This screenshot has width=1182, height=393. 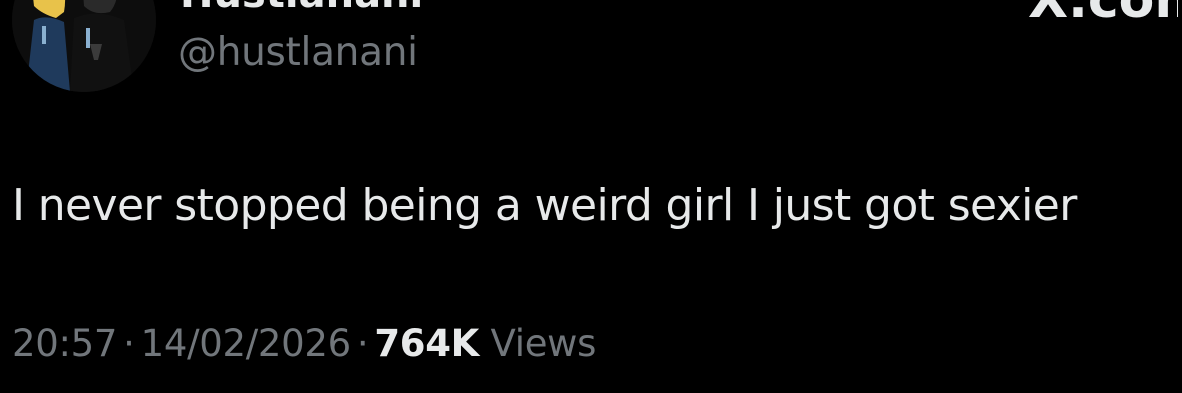 I want to click on tweet-date: 14/02/2026, so click(x=246, y=343).